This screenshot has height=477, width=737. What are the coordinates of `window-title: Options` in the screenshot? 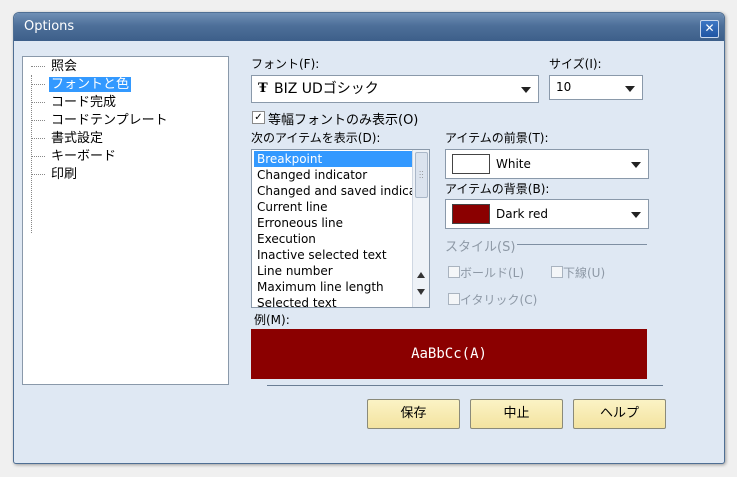 It's located at (49, 26).